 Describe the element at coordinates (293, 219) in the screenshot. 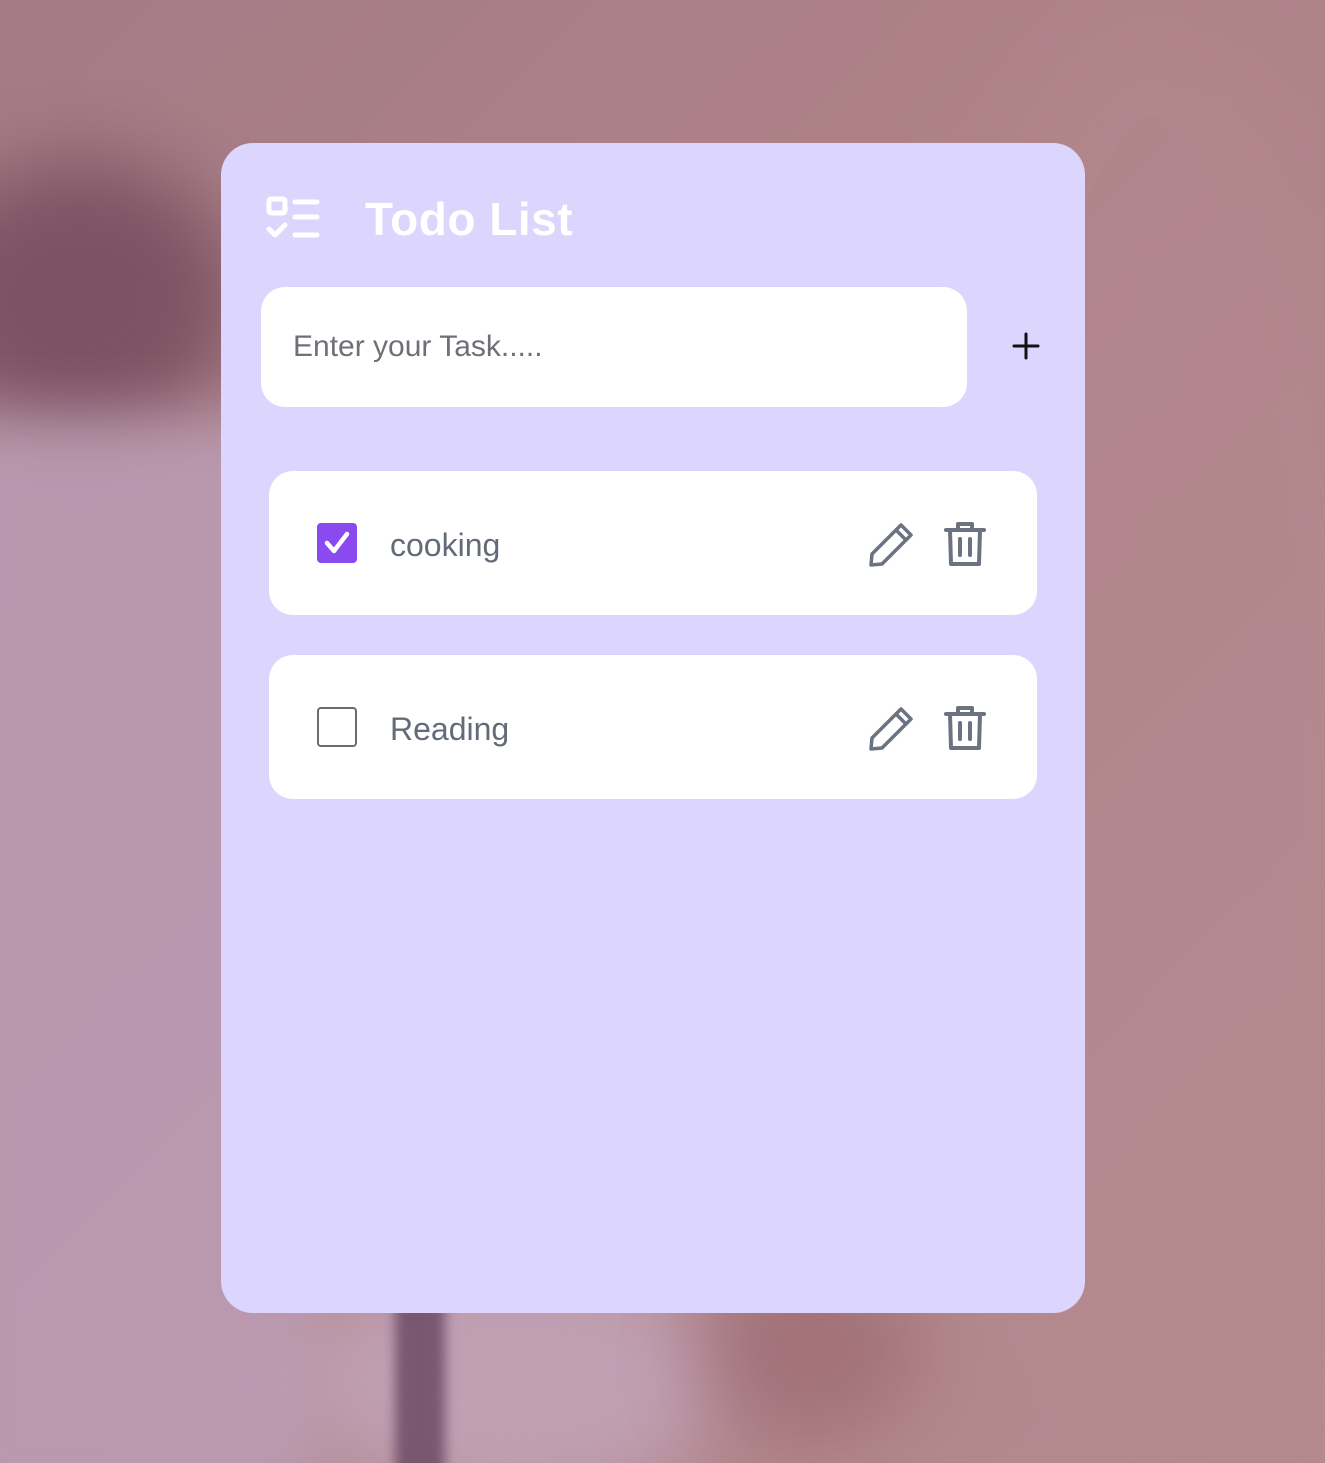

I see `checklist-icon` at that location.